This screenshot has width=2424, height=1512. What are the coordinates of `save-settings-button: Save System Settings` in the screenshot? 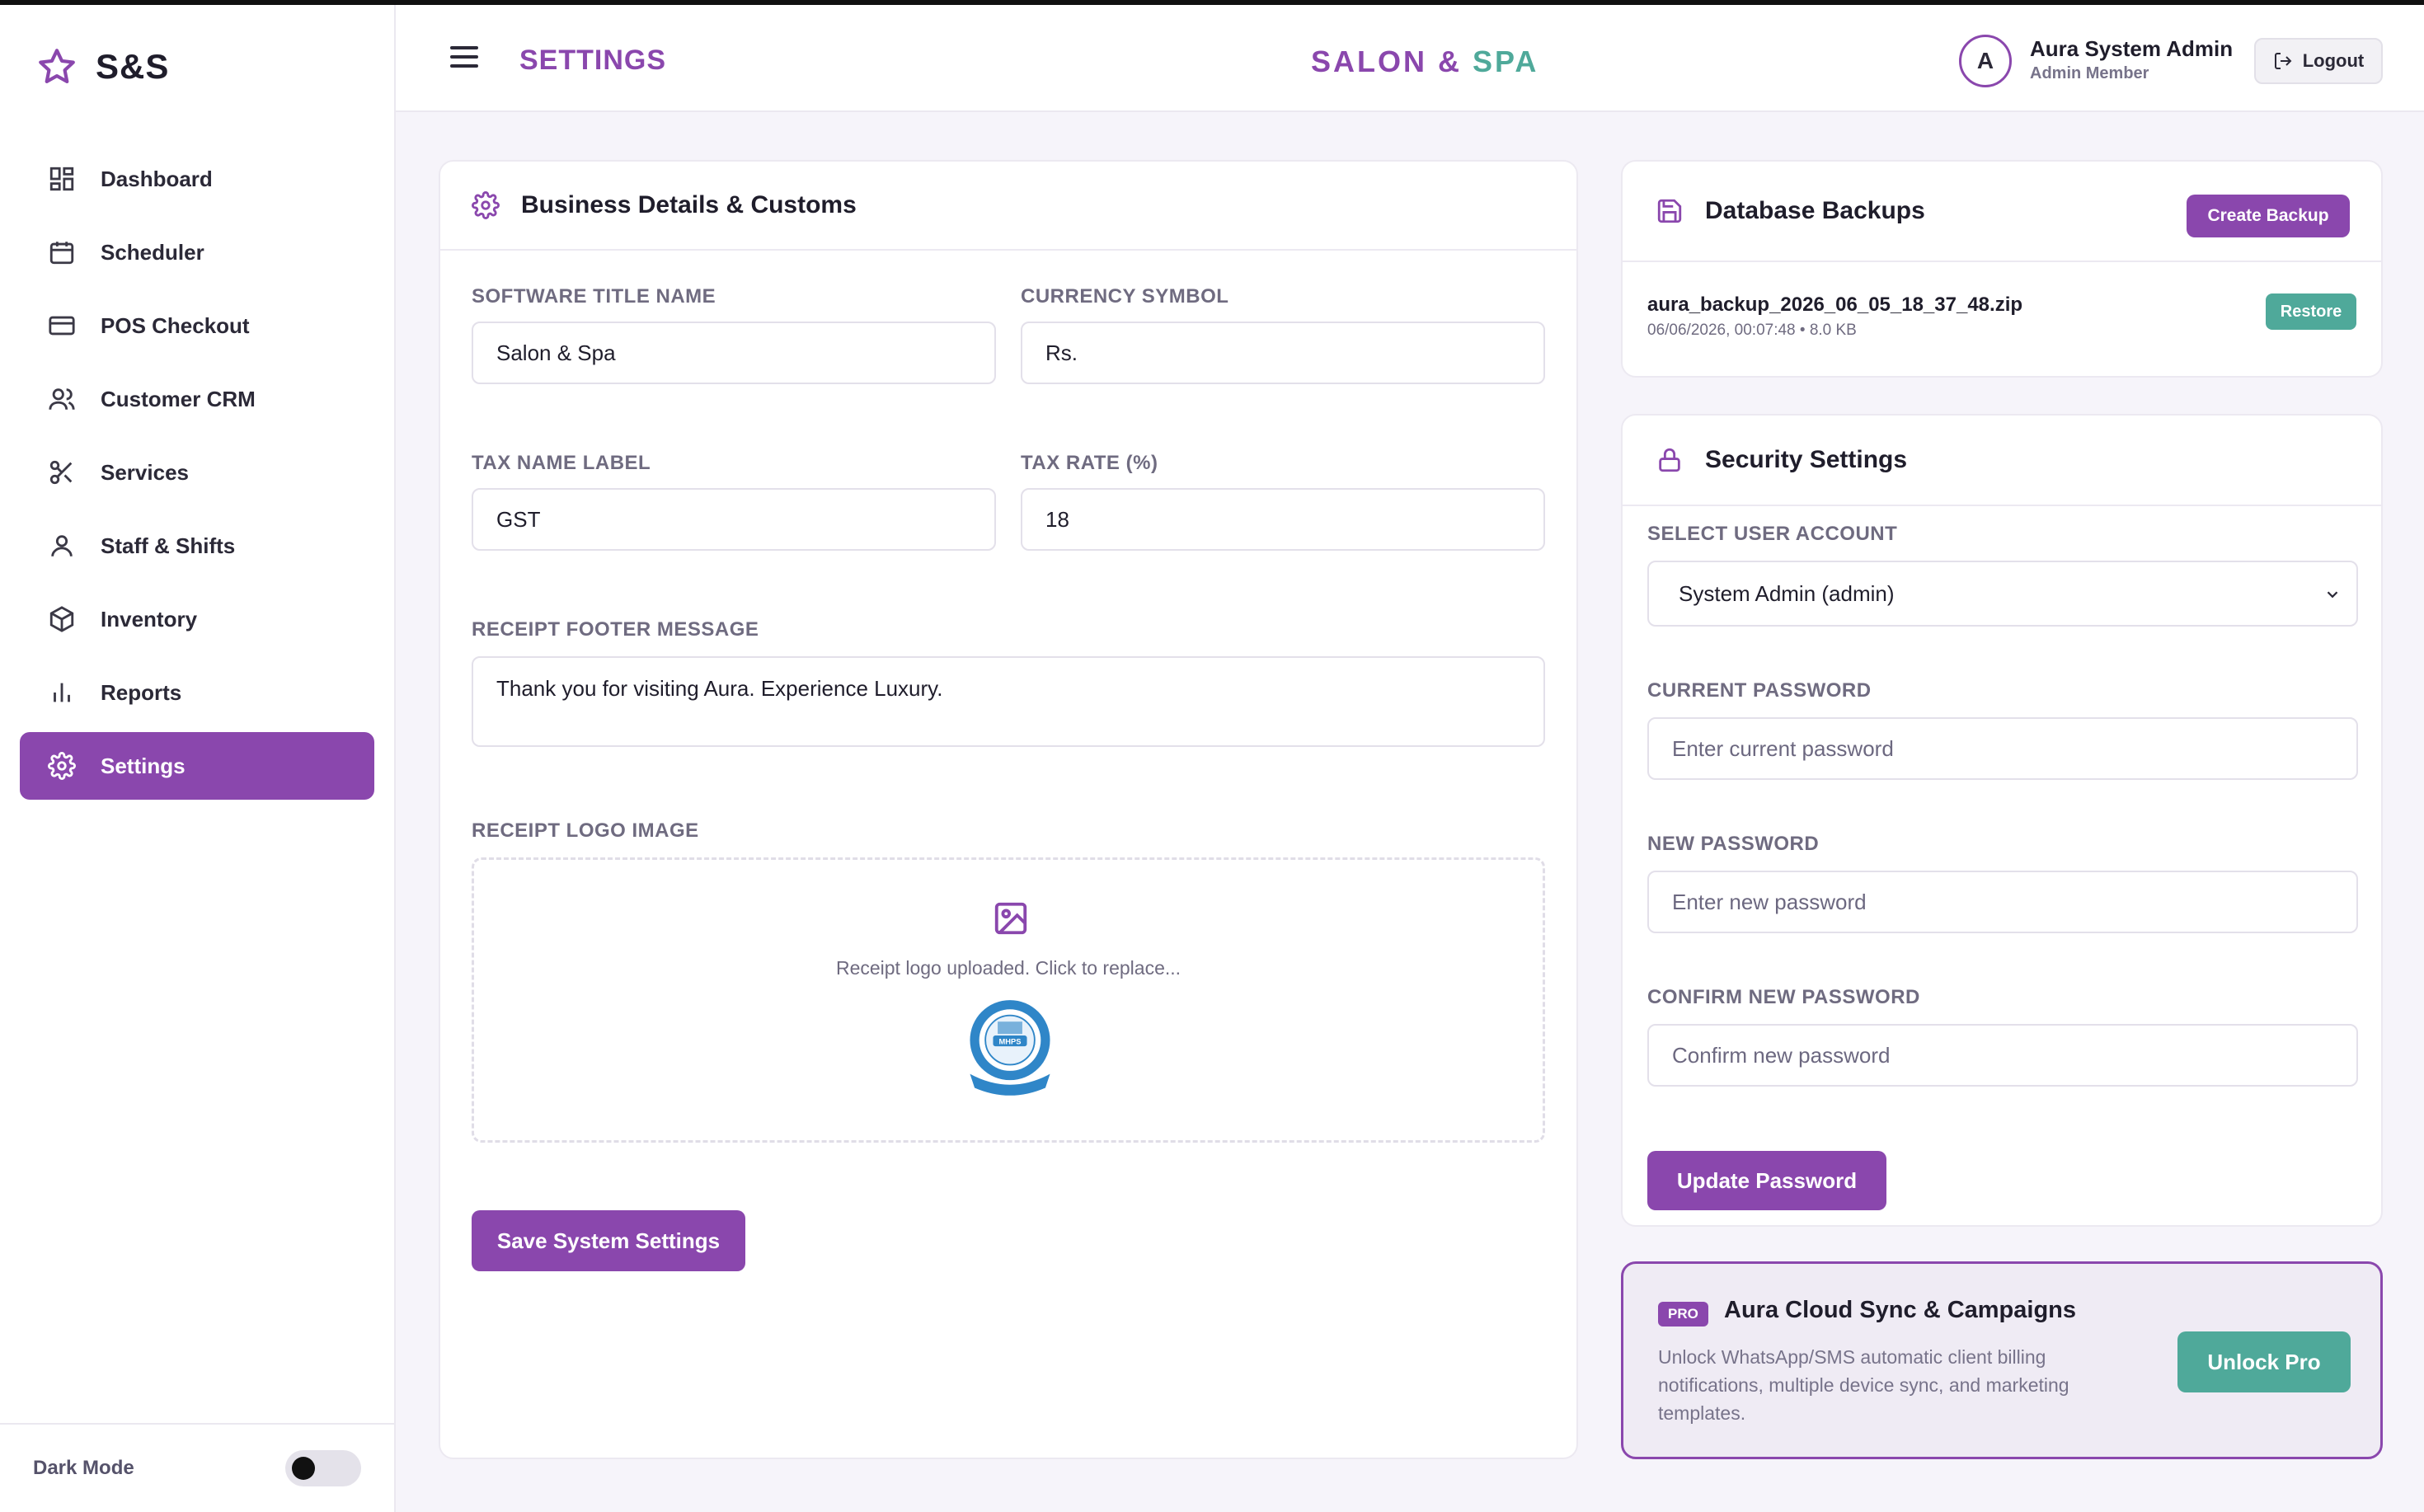 It's located at (608, 1241).